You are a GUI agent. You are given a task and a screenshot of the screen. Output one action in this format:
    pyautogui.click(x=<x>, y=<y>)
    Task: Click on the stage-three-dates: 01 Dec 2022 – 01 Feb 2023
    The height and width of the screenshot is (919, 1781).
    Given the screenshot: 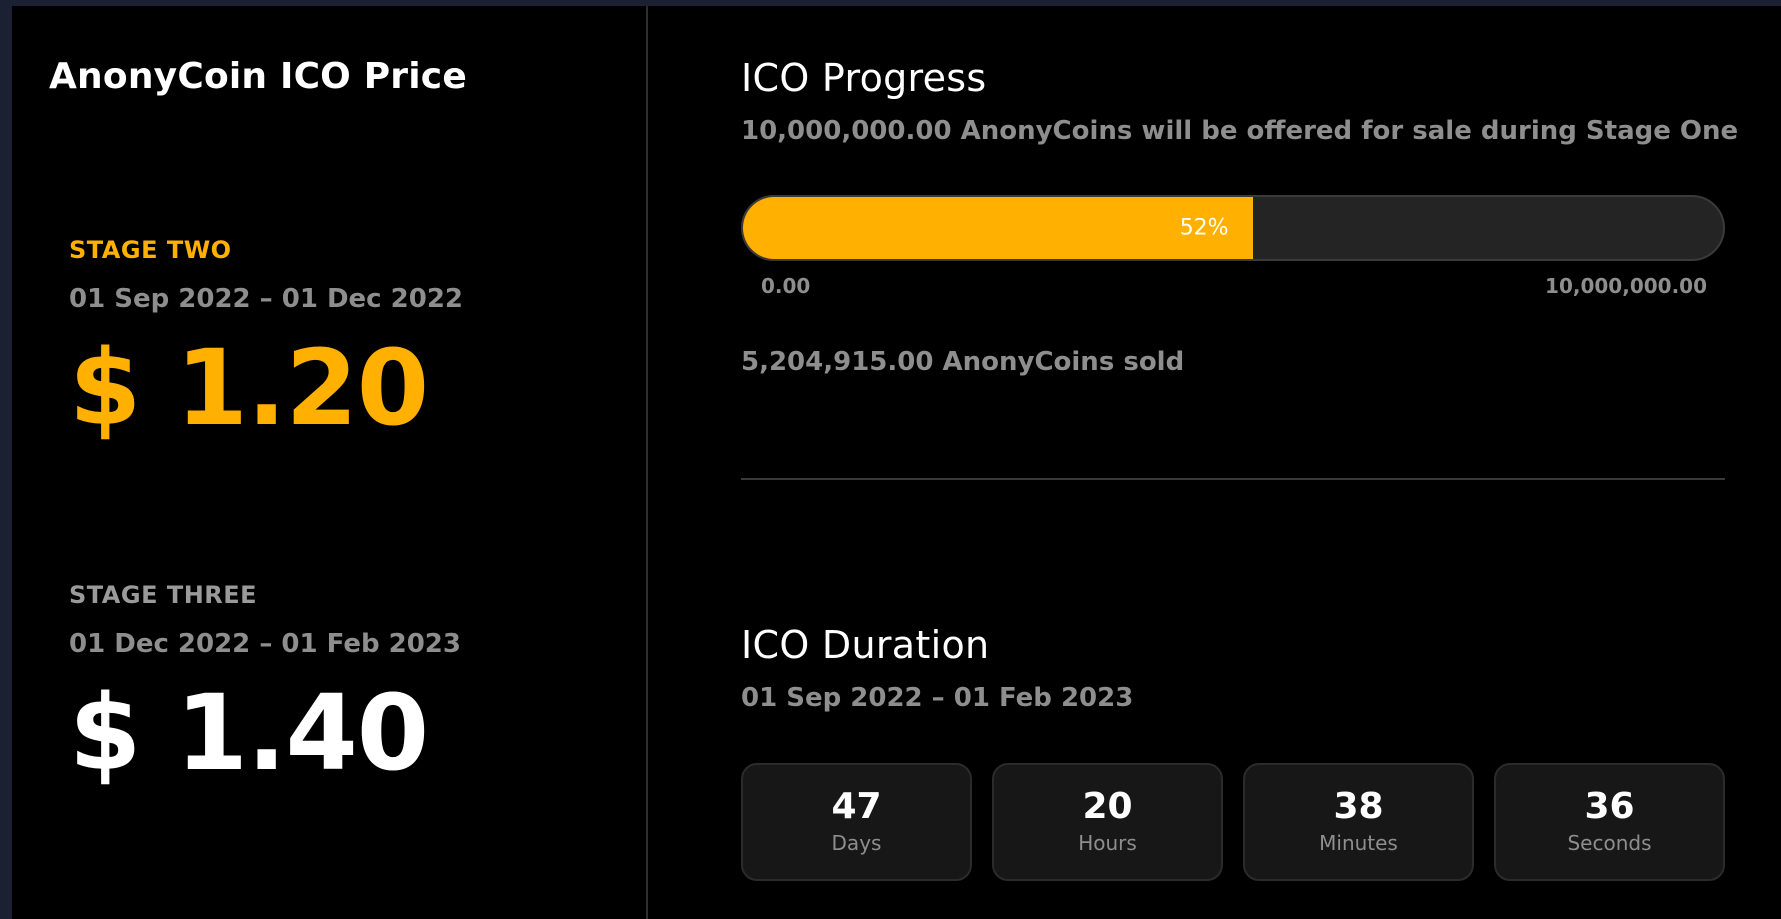 What is the action you would take?
    pyautogui.click(x=265, y=644)
    